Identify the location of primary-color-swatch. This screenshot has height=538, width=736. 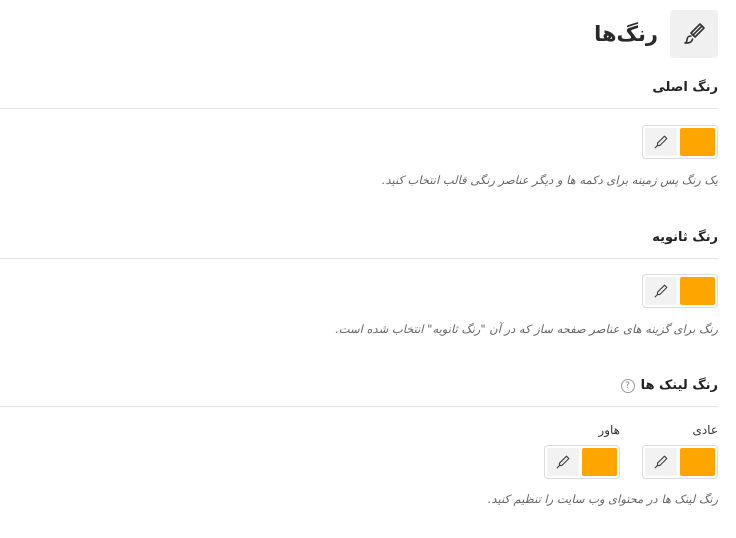
(697, 142).